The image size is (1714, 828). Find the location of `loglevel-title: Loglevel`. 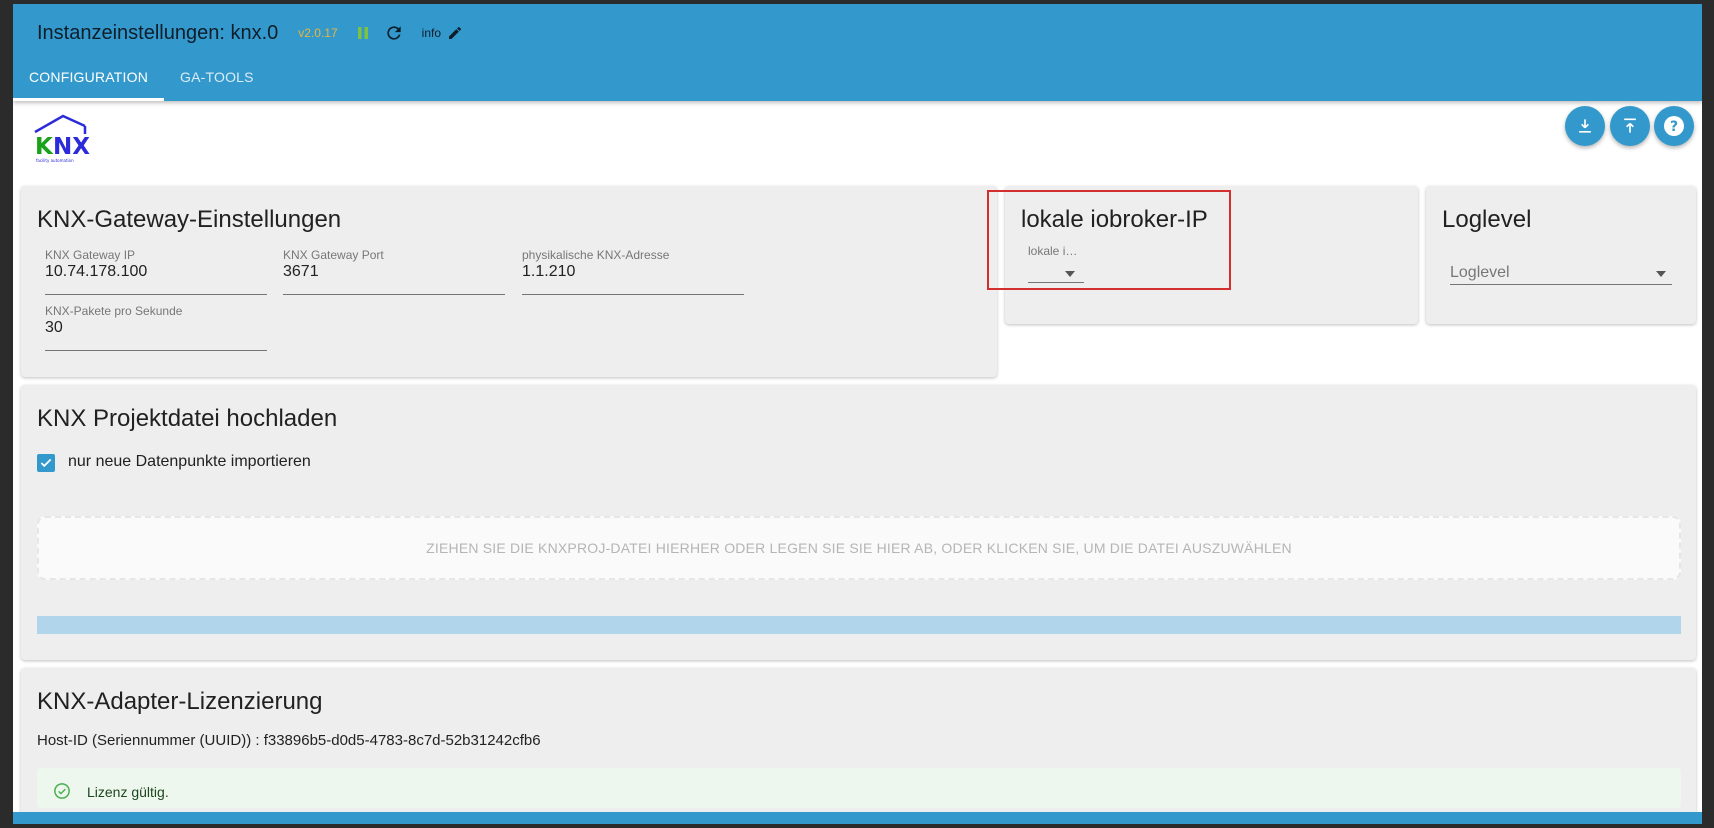

loglevel-title: Loglevel is located at coordinates (1487, 219).